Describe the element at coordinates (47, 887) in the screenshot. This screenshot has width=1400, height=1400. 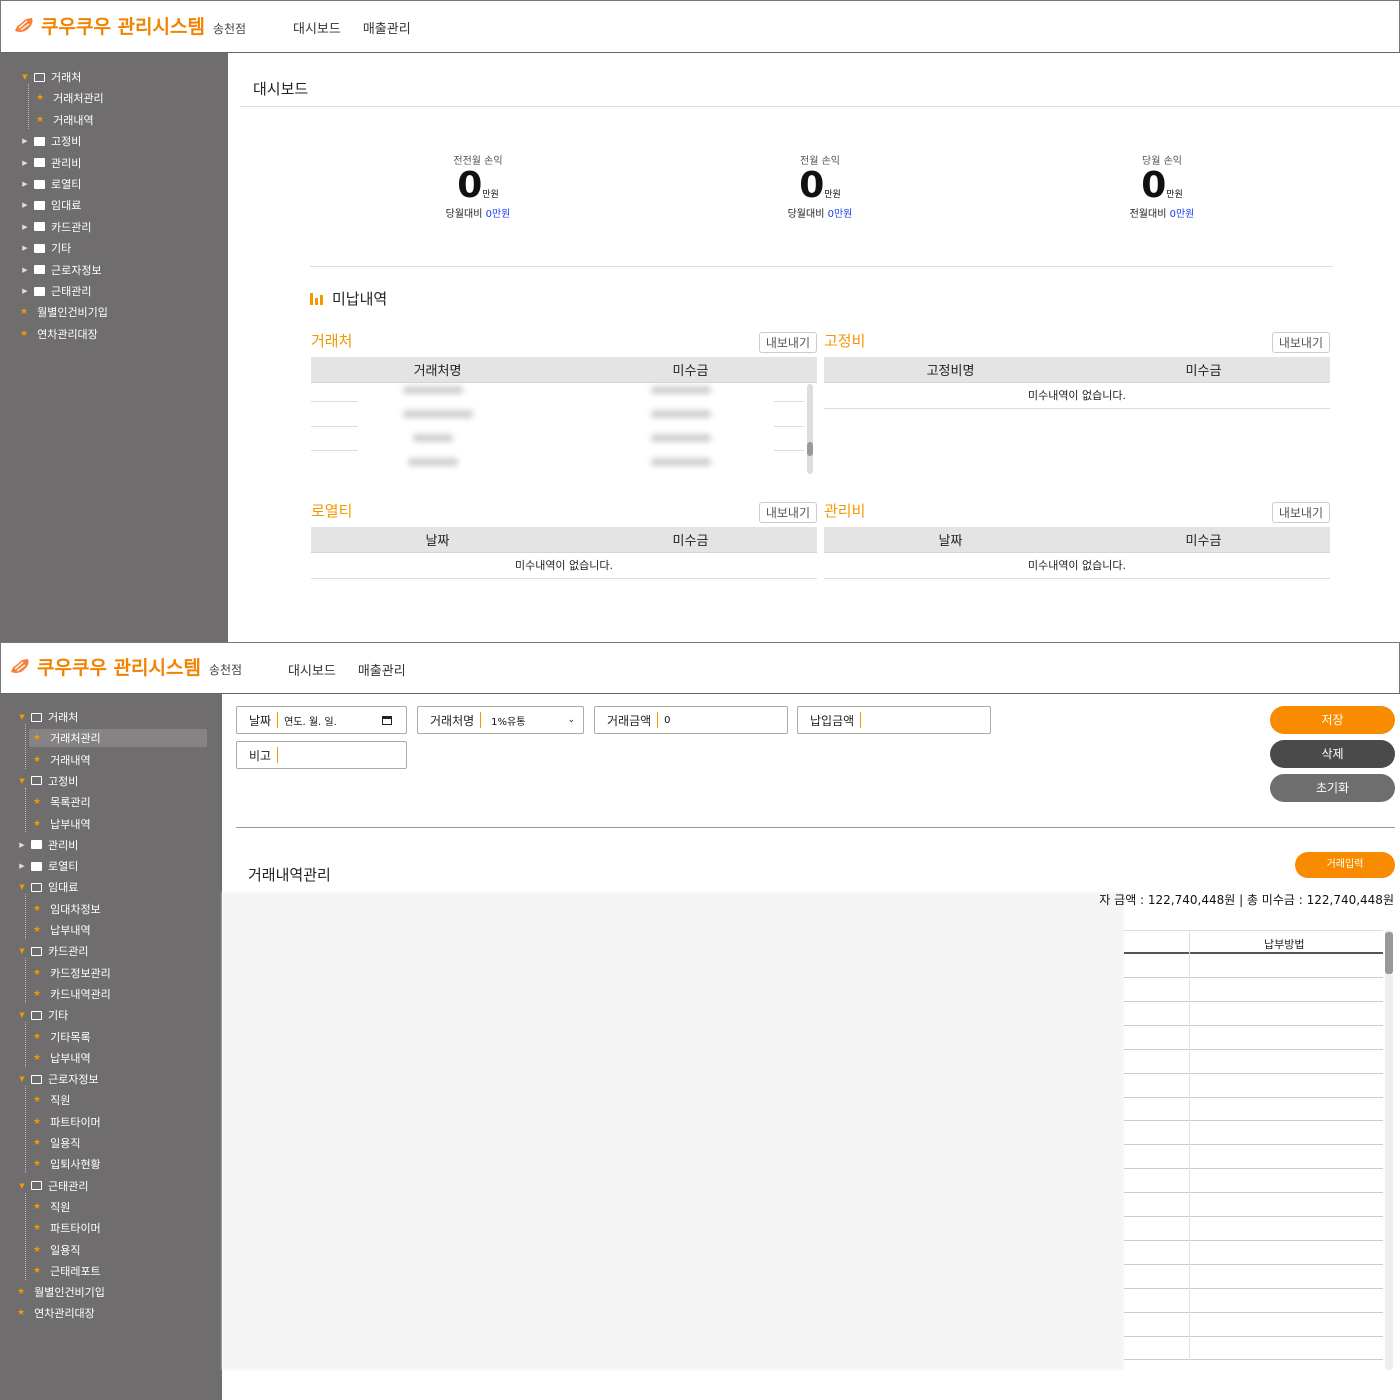
I see `sidebar-folder: ▼ 임대료` at that location.